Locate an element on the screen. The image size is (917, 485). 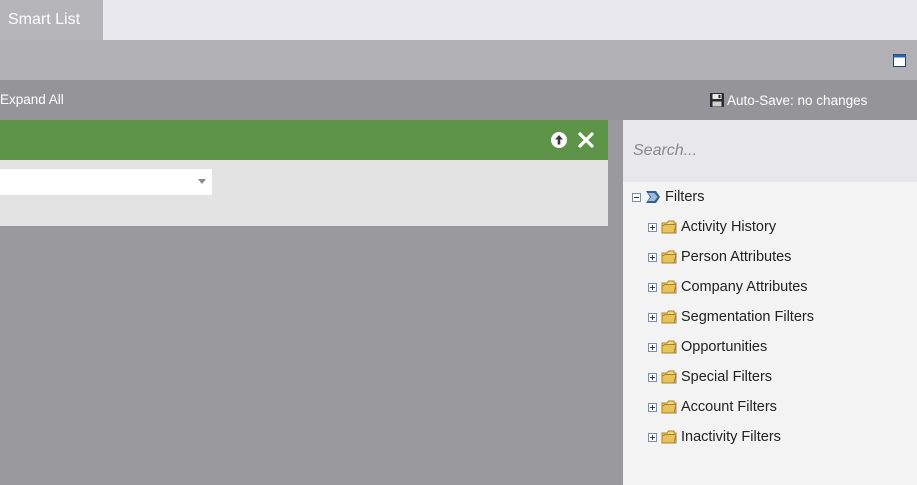
tab-strip: Smart List is located at coordinates (458, 20).